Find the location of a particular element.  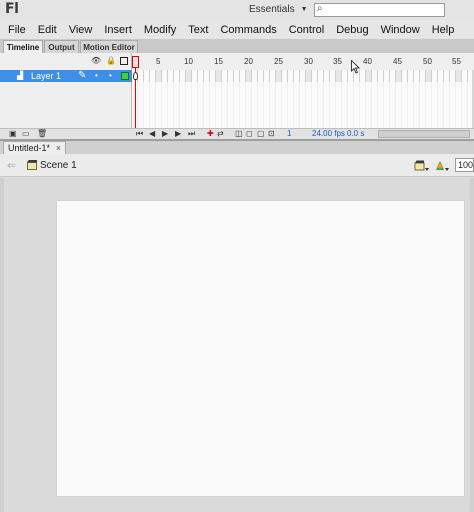

menu-control: Control is located at coordinates (306, 30).